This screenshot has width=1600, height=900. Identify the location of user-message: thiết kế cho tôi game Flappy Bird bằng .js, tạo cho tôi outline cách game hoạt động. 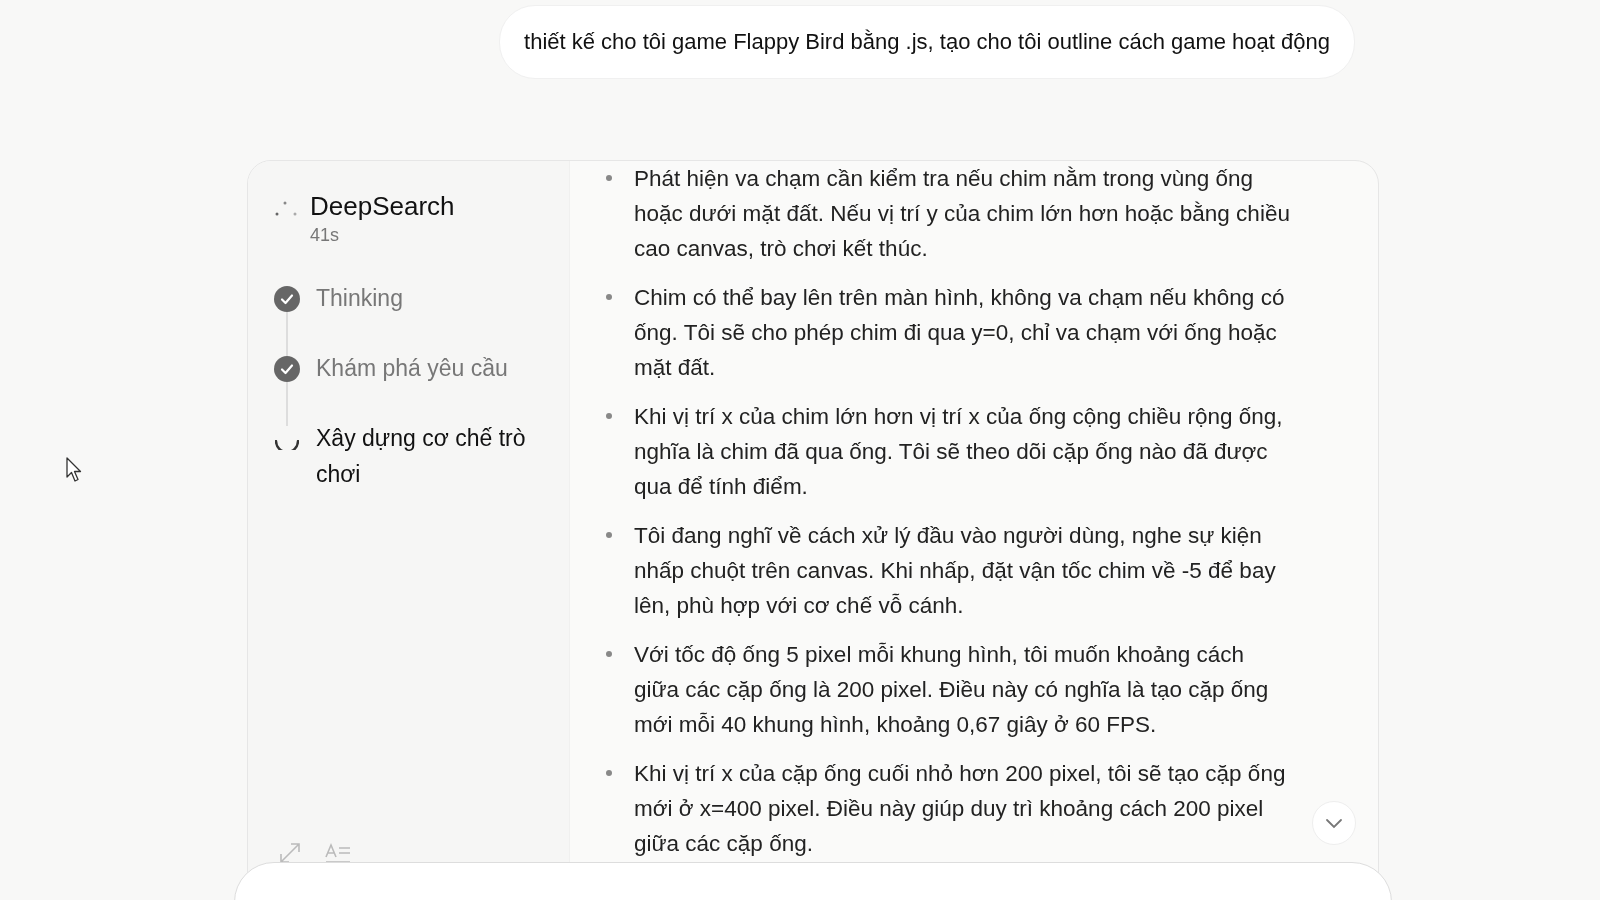
(927, 42).